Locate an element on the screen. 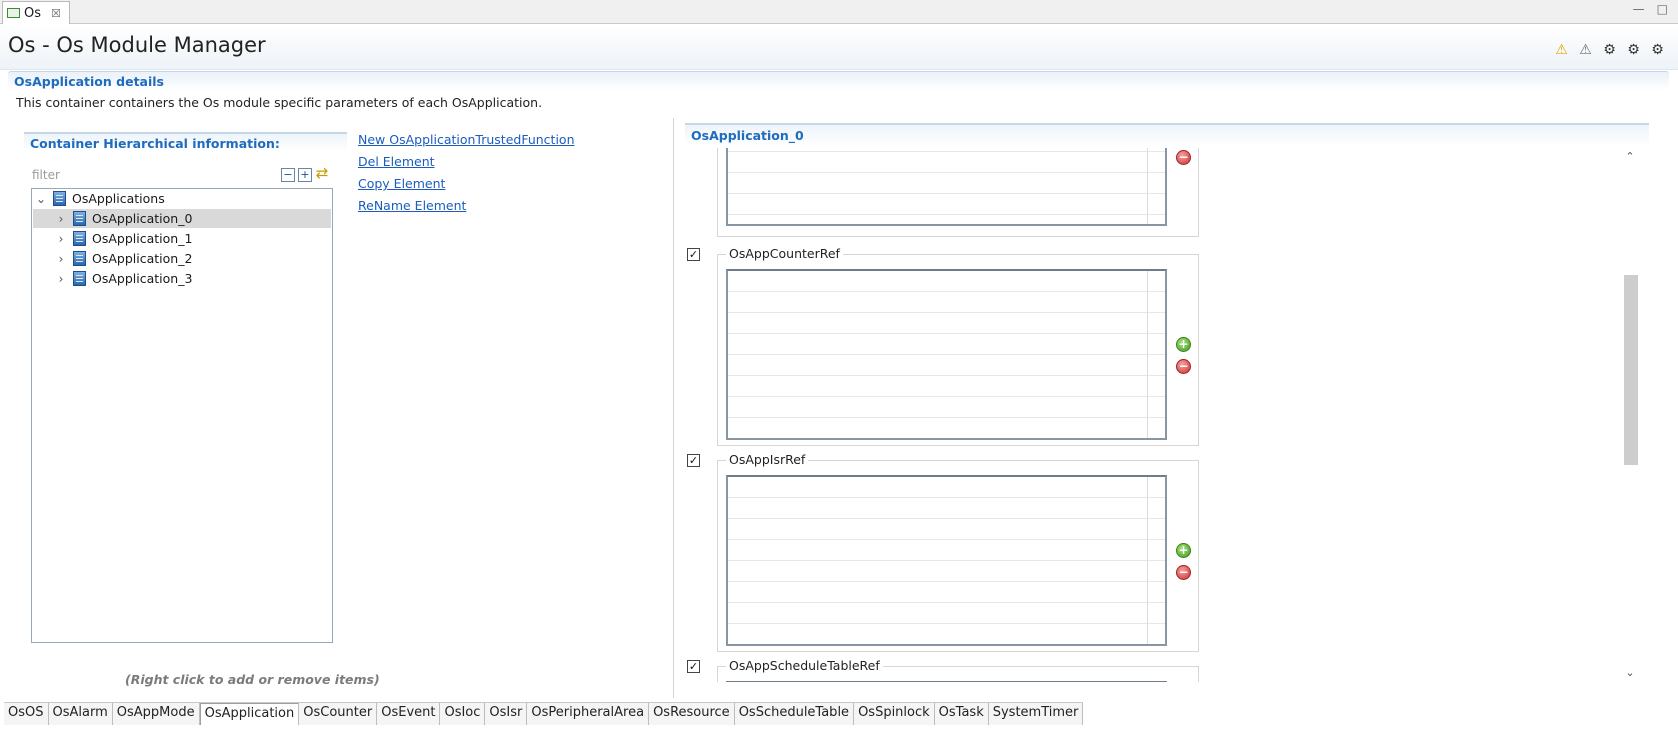 This screenshot has width=1678, height=729. editor-tab-os: Os ☒ is located at coordinates (36, 12).